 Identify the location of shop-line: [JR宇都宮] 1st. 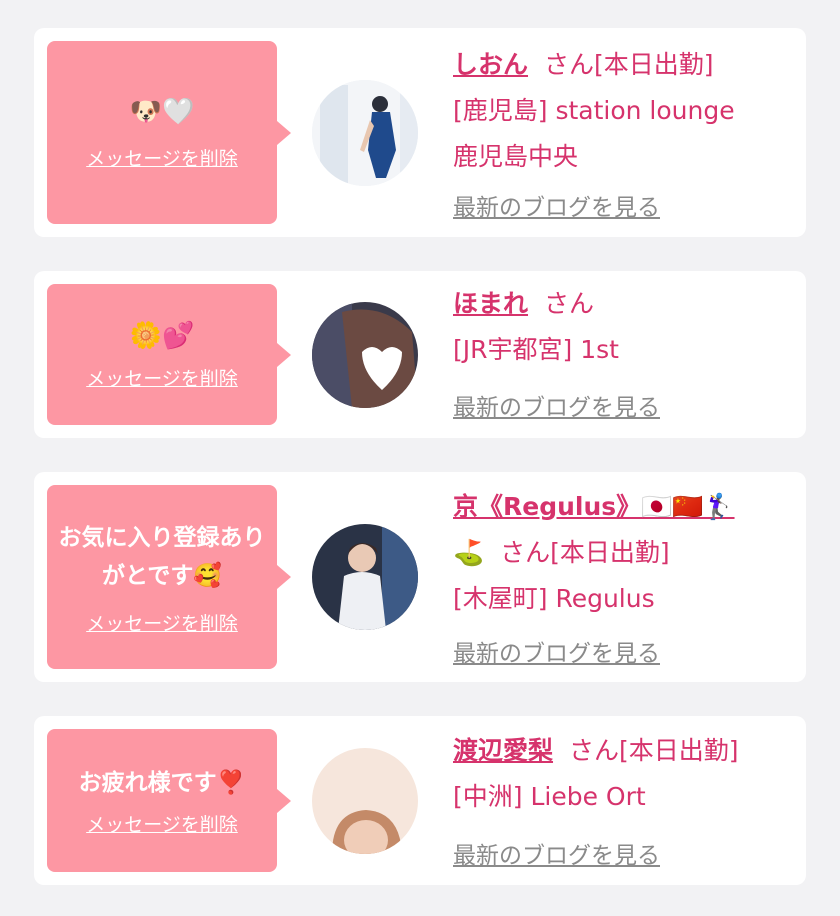
(536, 349).